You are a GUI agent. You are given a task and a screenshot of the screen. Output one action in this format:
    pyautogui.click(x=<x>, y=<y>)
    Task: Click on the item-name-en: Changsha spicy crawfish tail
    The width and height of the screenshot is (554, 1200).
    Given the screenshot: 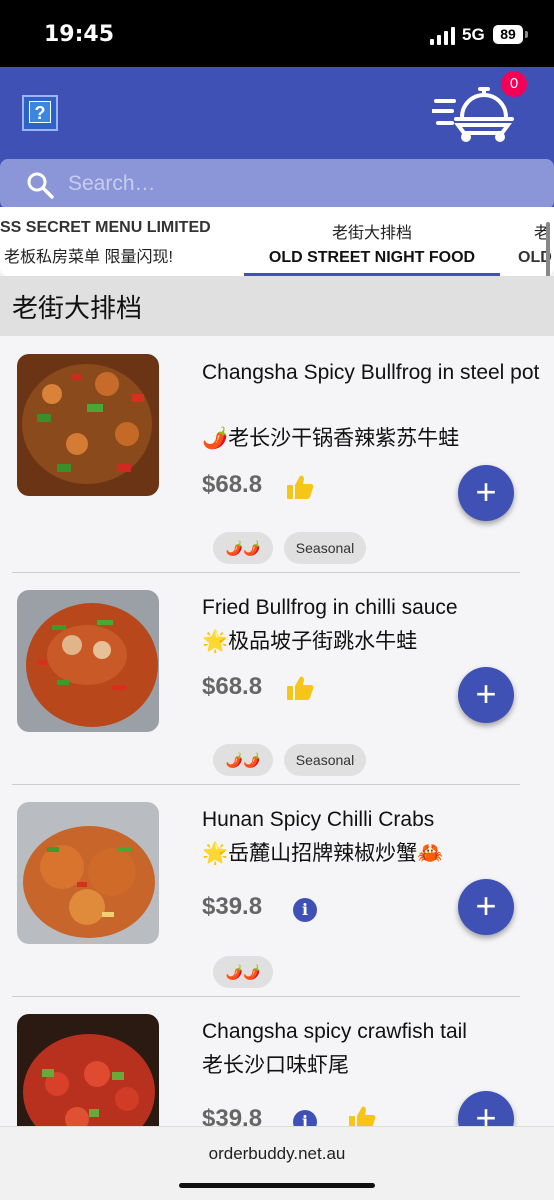 What is the action you would take?
    pyautogui.click(x=334, y=1031)
    